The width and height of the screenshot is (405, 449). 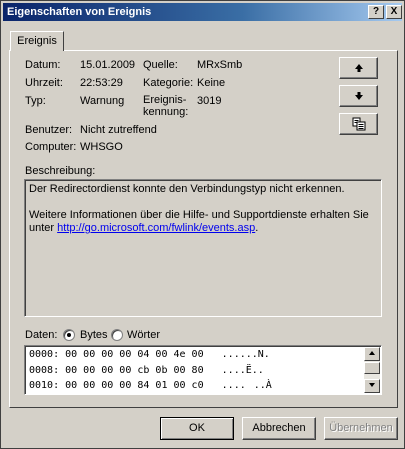 I want to click on type-label: Typ:, so click(x=35, y=101).